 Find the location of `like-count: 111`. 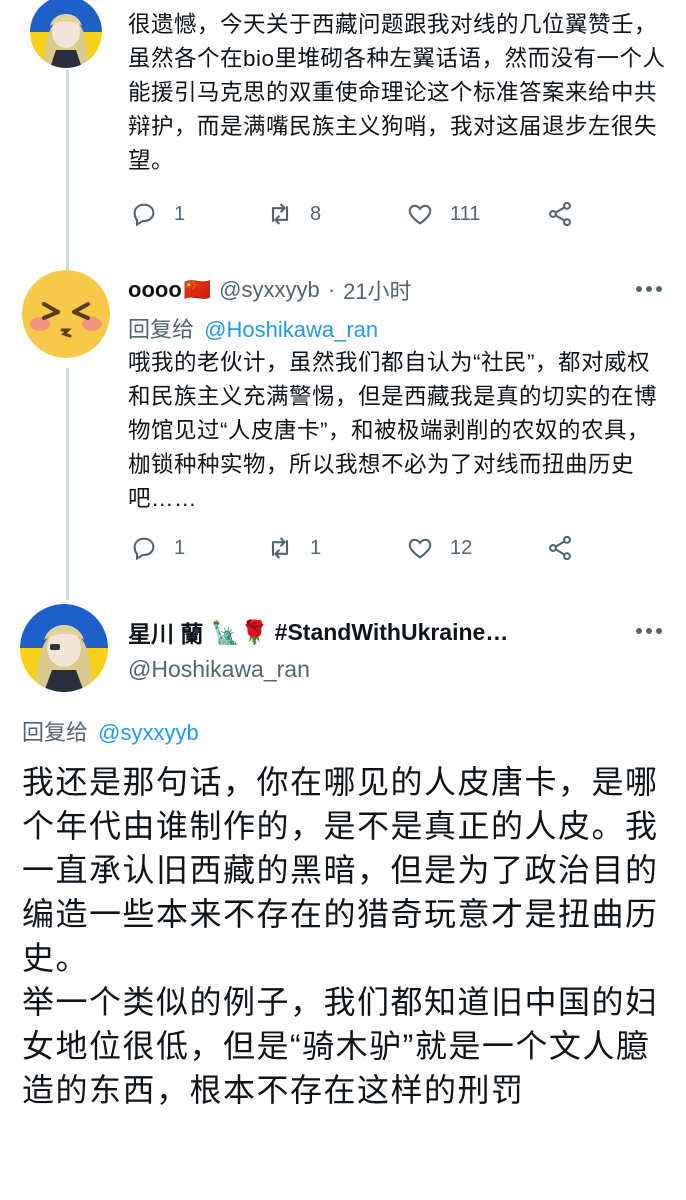

like-count: 111 is located at coordinates (465, 213).